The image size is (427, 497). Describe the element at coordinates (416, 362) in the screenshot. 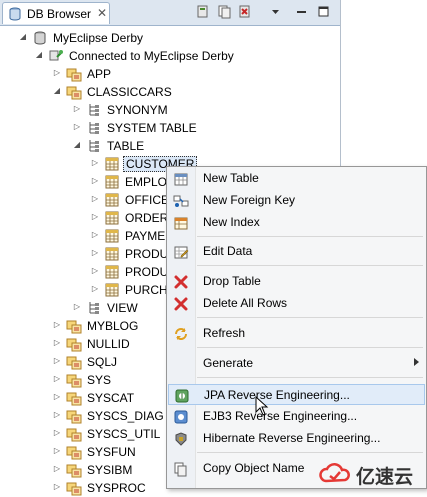

I see `submenu-arrow-icon` at that location.